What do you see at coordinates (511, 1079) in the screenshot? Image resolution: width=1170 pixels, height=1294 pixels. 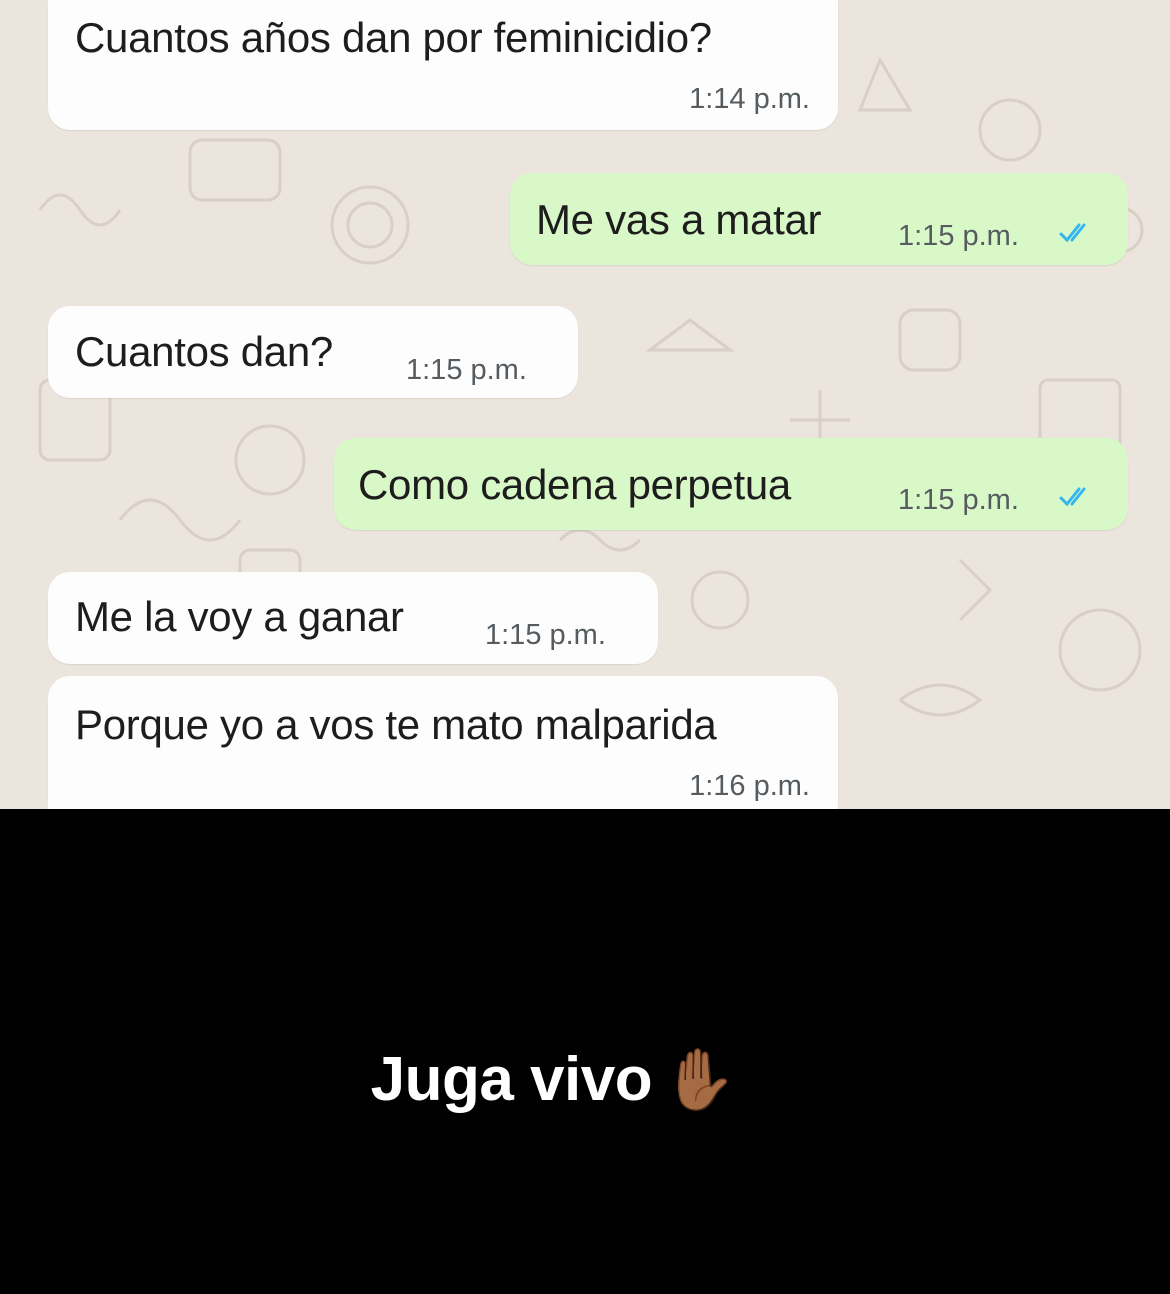 I see `caption-text: Juga vivo` at bounding box center [511, 1079].